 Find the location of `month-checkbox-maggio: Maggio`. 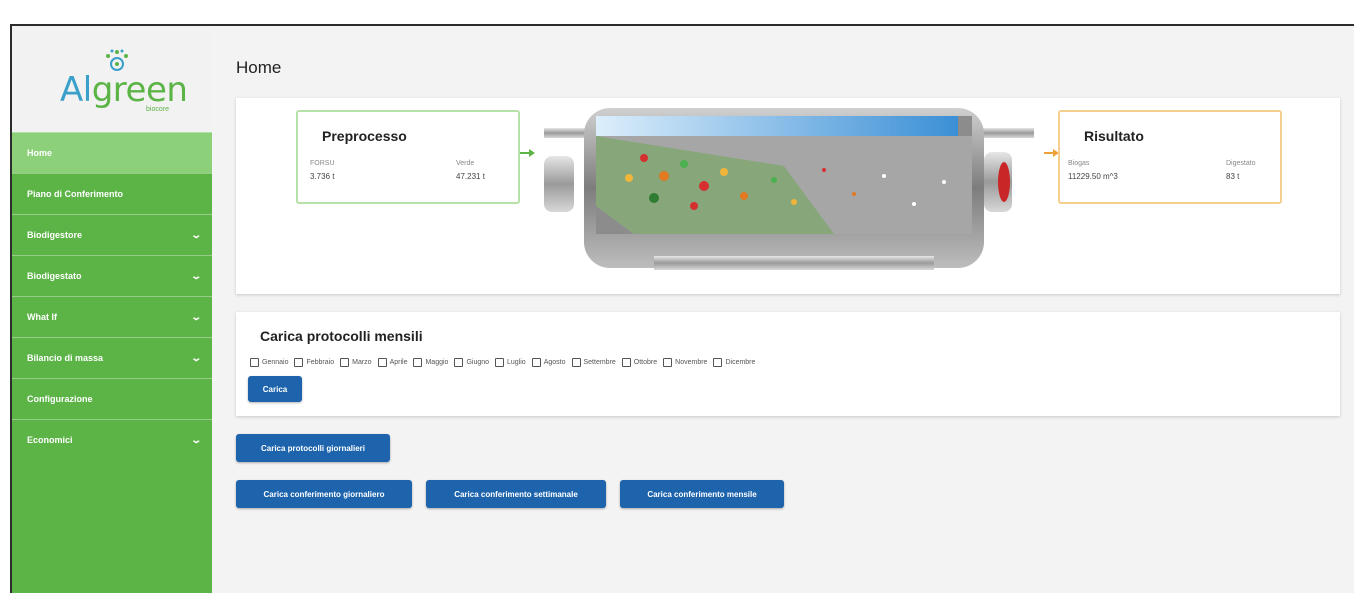

month-checkbox-maggio: Maggio is located at coordinates (430, 362).